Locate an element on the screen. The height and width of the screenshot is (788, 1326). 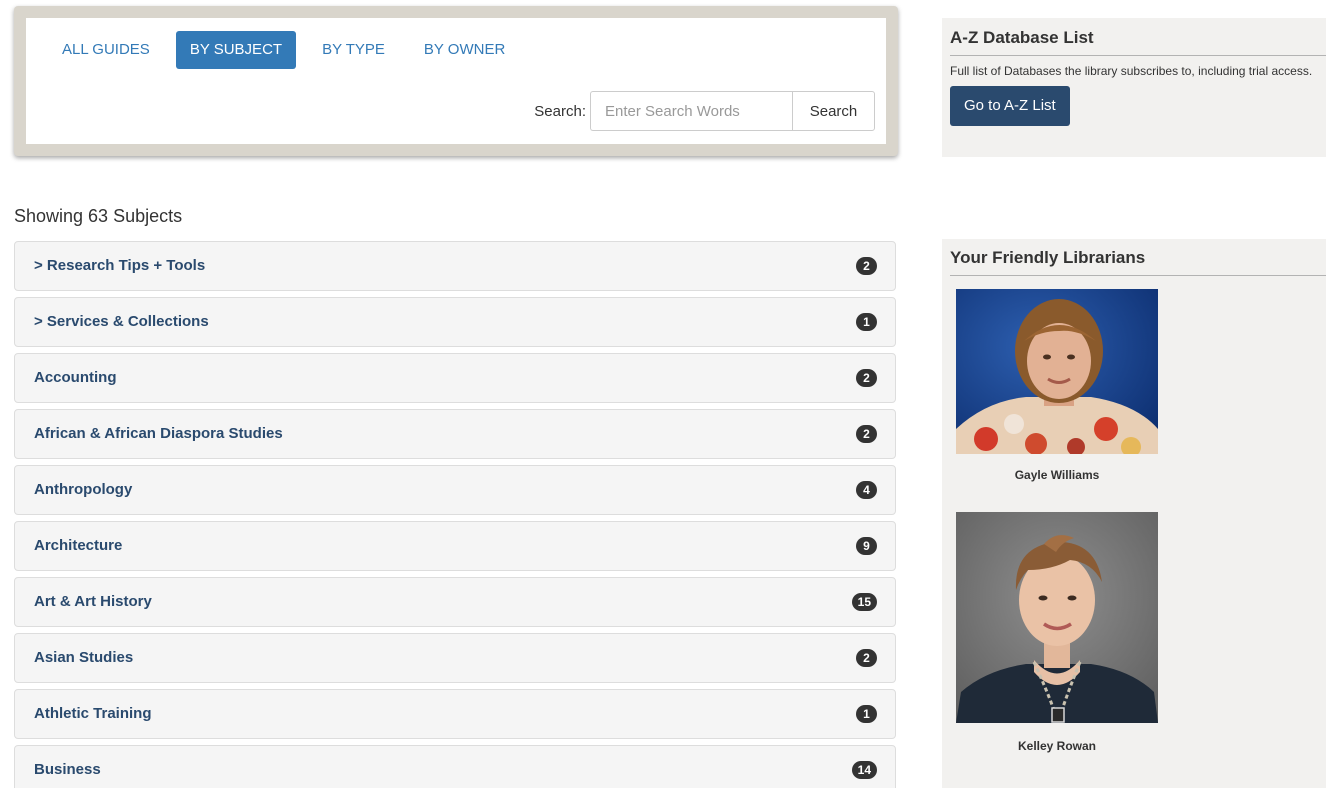
tab-by-type: BY TYPE is located at coordinates (353, 50).